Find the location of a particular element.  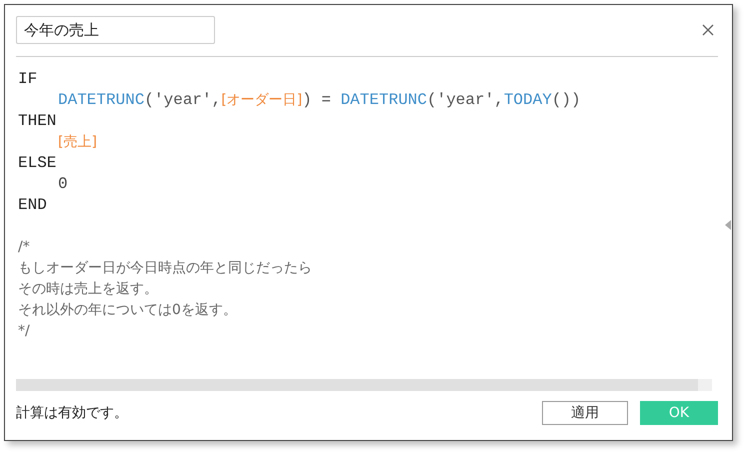

code-comment: もしオーダー日が今日時点の年と同じだったら is located at coordinates (165, 268).